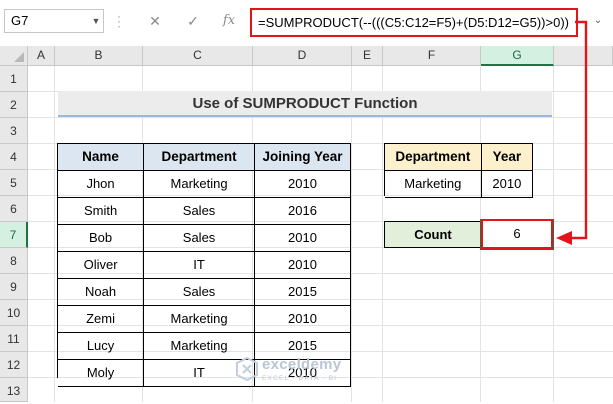 The image size is (613, 404). Describe the element at coordinates (300, 378) in the screenshot. I see `watermark-tagline: EXCEL · DATA · BI` at that location.